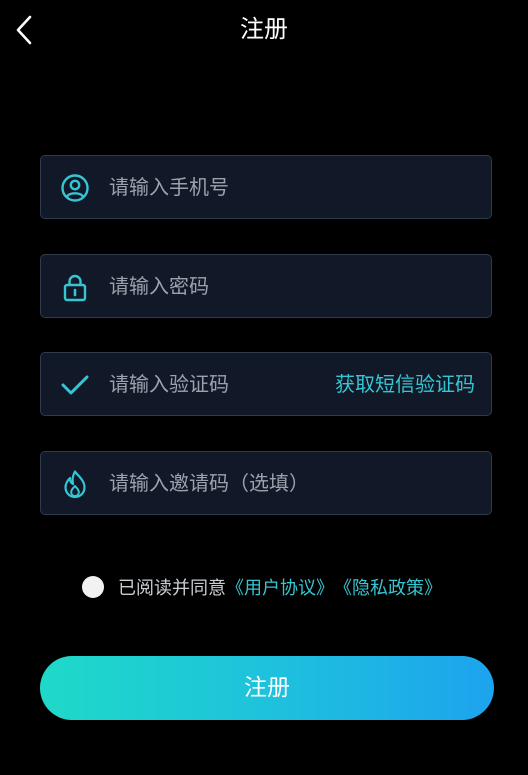 This screenshot has height=775, width=528. What do you see at coordinates (289, 483) in the screenshot?
I see `invite-code-input` at bounding box center [289, 483].